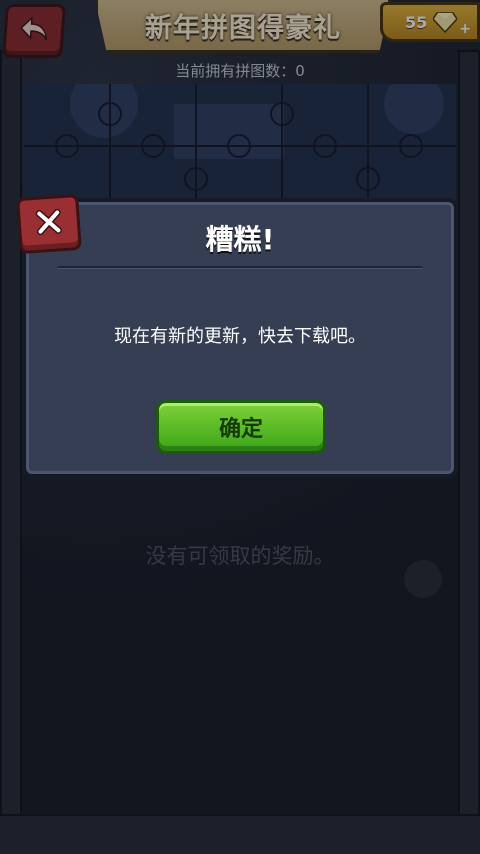 The height and width of the screenshot is (854, 480). I want to click on dialog-title: 糟糕!, so click(240, 239).